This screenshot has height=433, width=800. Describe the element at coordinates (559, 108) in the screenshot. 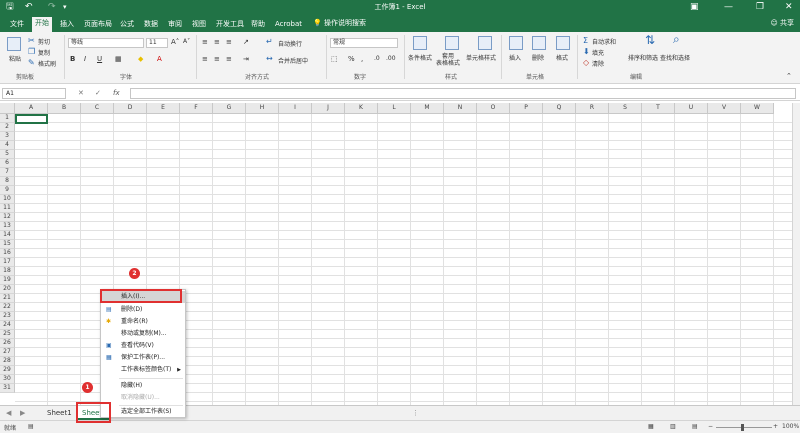

I see `column-header: Q` at that location.